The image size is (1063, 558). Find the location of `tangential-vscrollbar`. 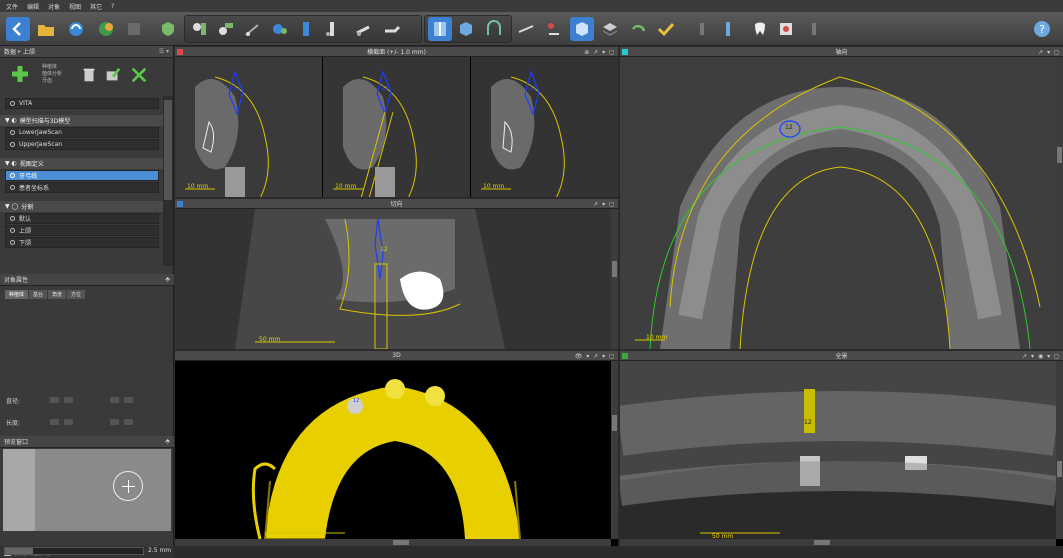

tangential-vscrollbar is located at coordinates (614, 279).